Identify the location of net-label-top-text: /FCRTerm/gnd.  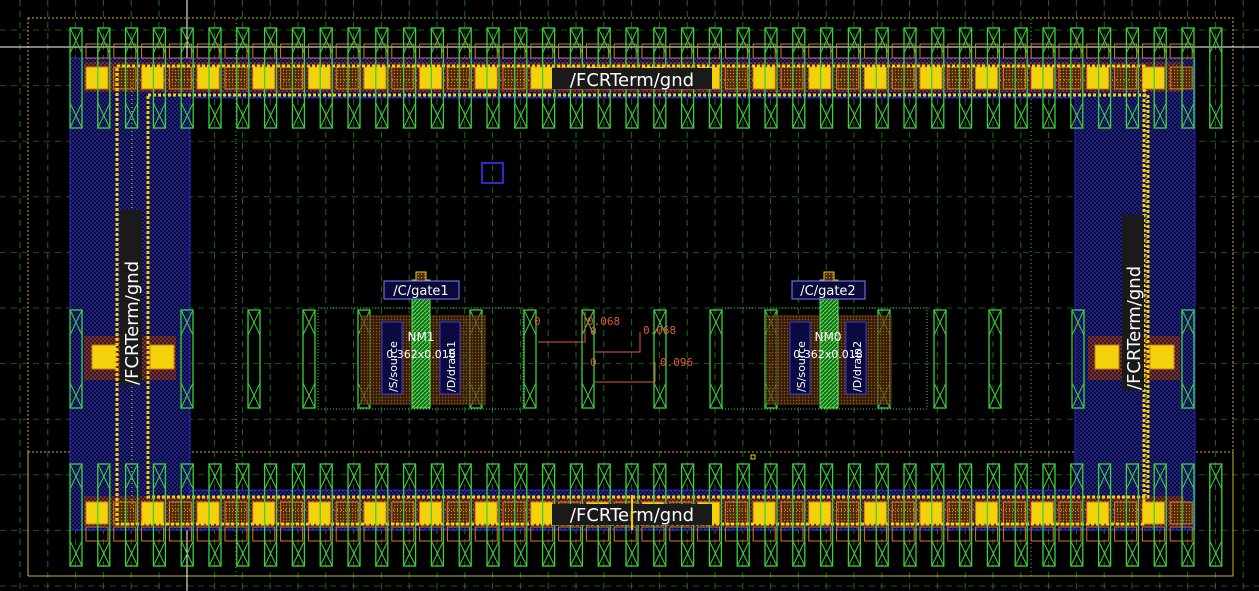
(632, 80).